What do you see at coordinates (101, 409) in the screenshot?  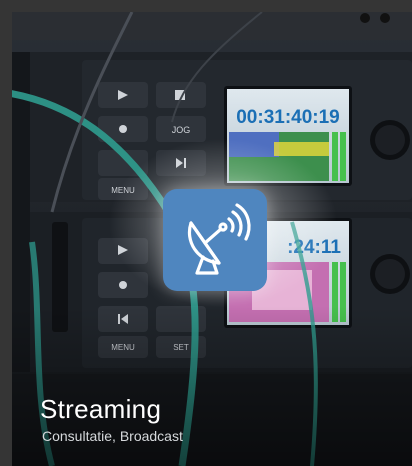 I see `card-title: Streaming` at bounding box center [101, 409].